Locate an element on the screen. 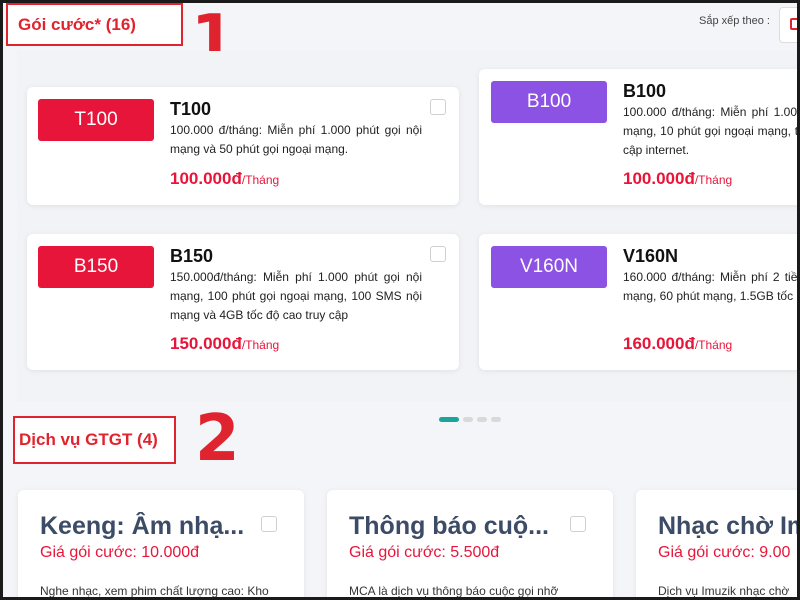  package-price: 150.000đ/Tháng is located at coordinates (224, 344).